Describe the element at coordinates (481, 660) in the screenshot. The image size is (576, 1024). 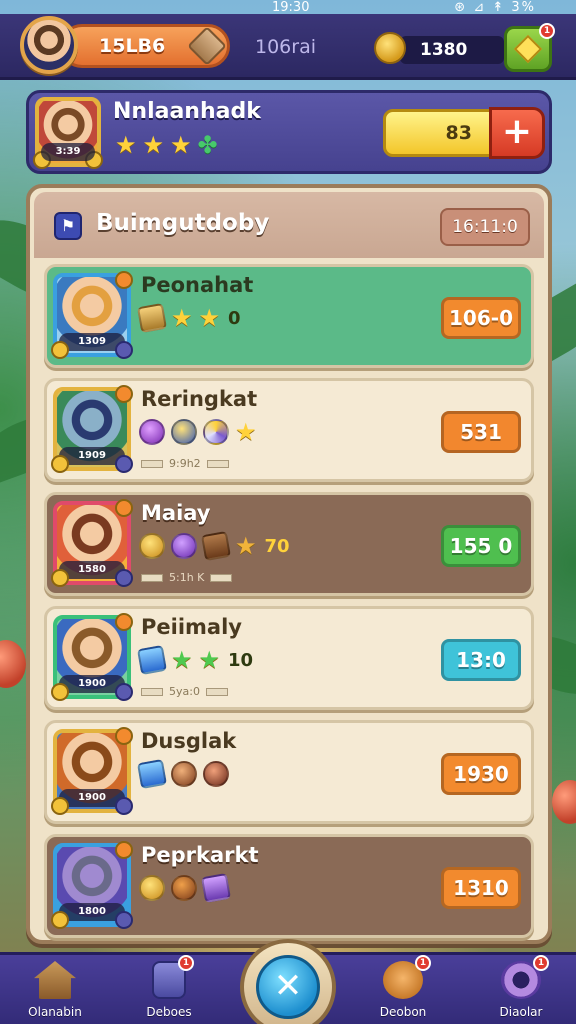
I see `hero-price-button: 13:0` at that location.